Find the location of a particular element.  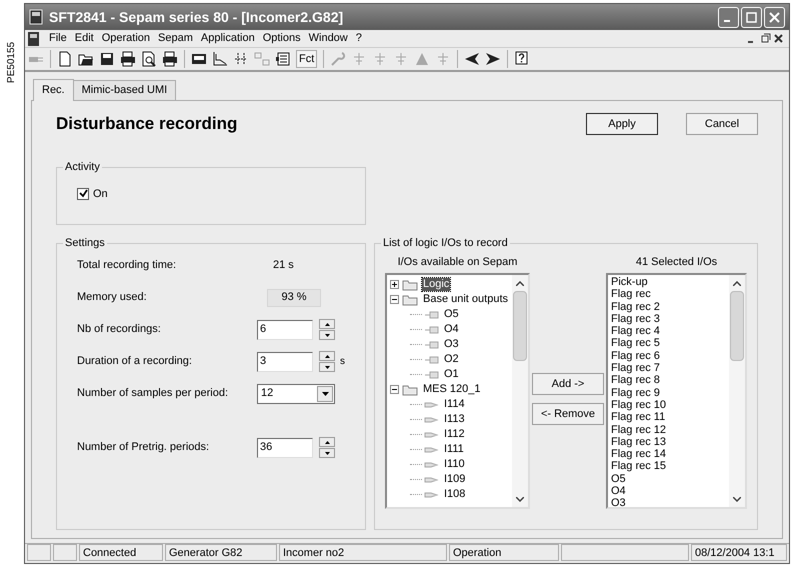

switch-icon is located at coordinates (241, 59).